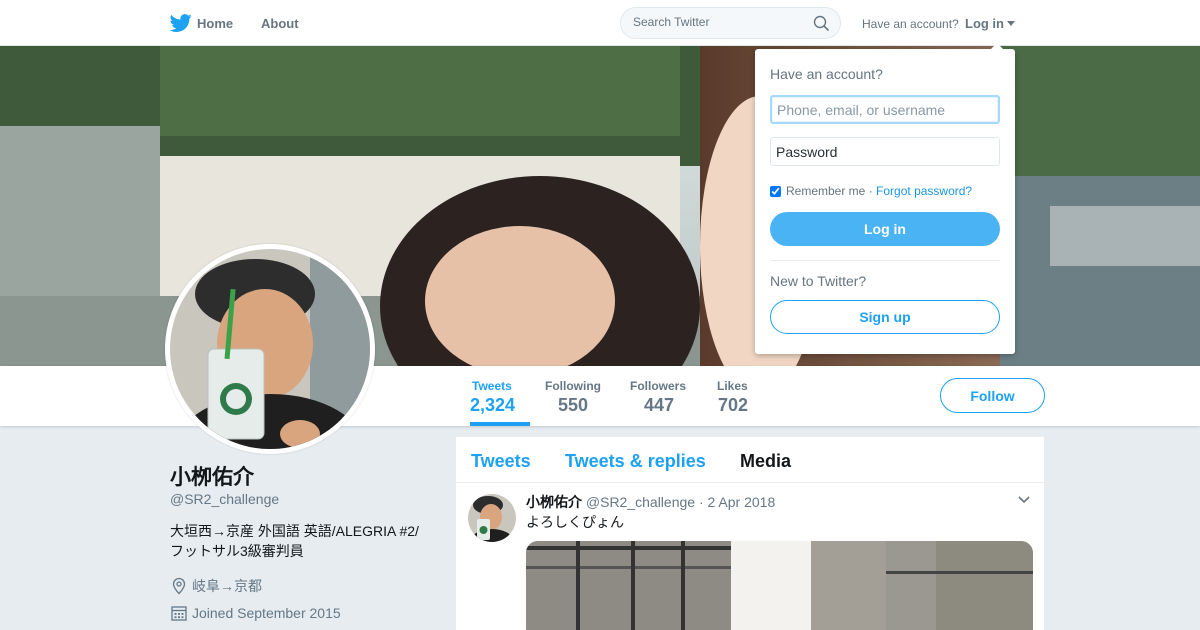 This screenshot has height=630, width=1200. I want to click on timeline-tabs: Tweets Tweets & replies Media, so click(750, 460).